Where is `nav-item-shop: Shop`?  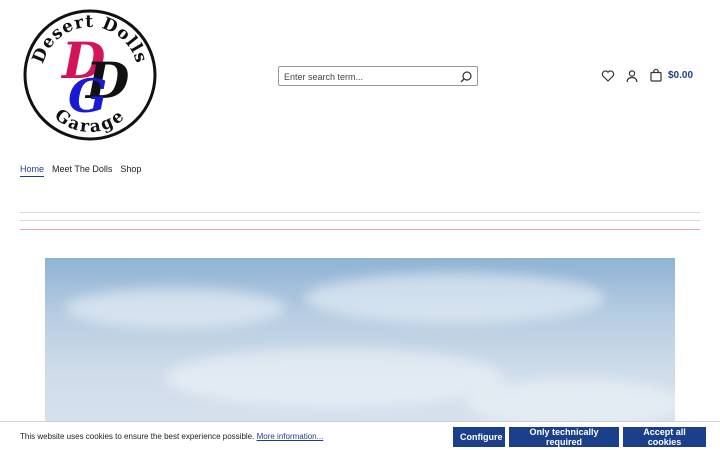
nav-item-shop: Shop is located at coordinates (130, 170).